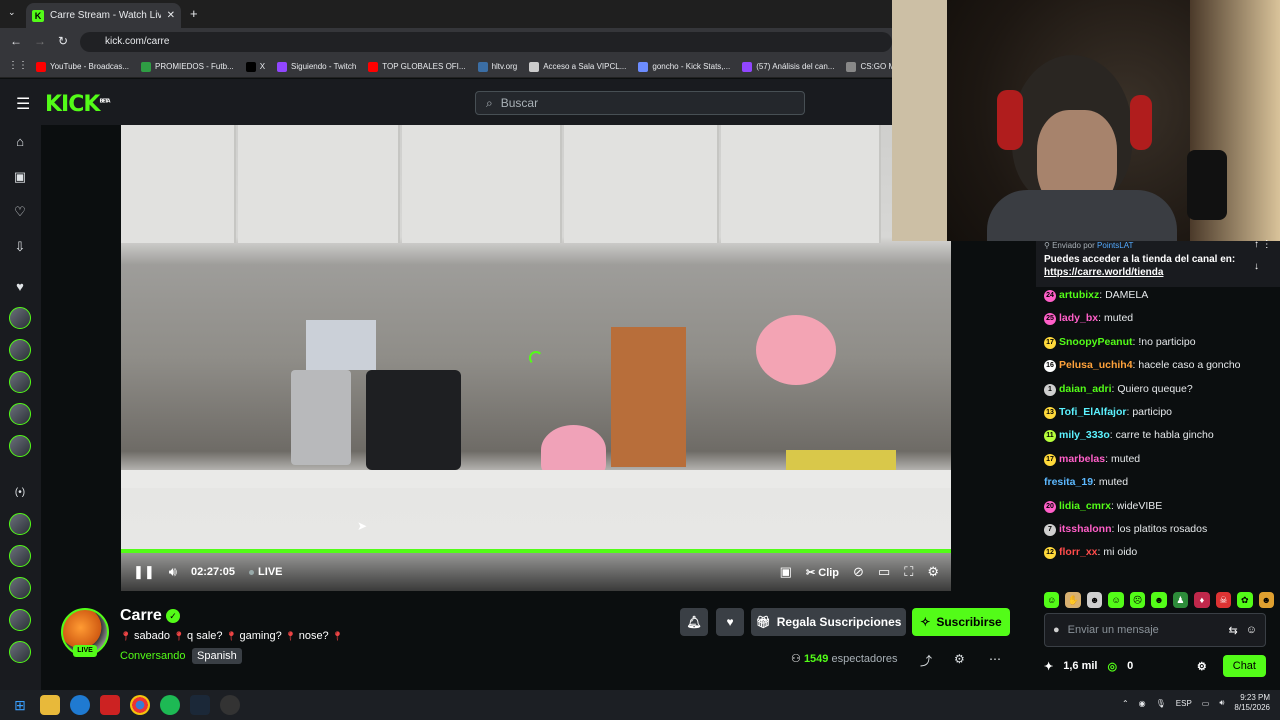  I want to click on mute-chat-icon: ⊘, so click(858, 572).